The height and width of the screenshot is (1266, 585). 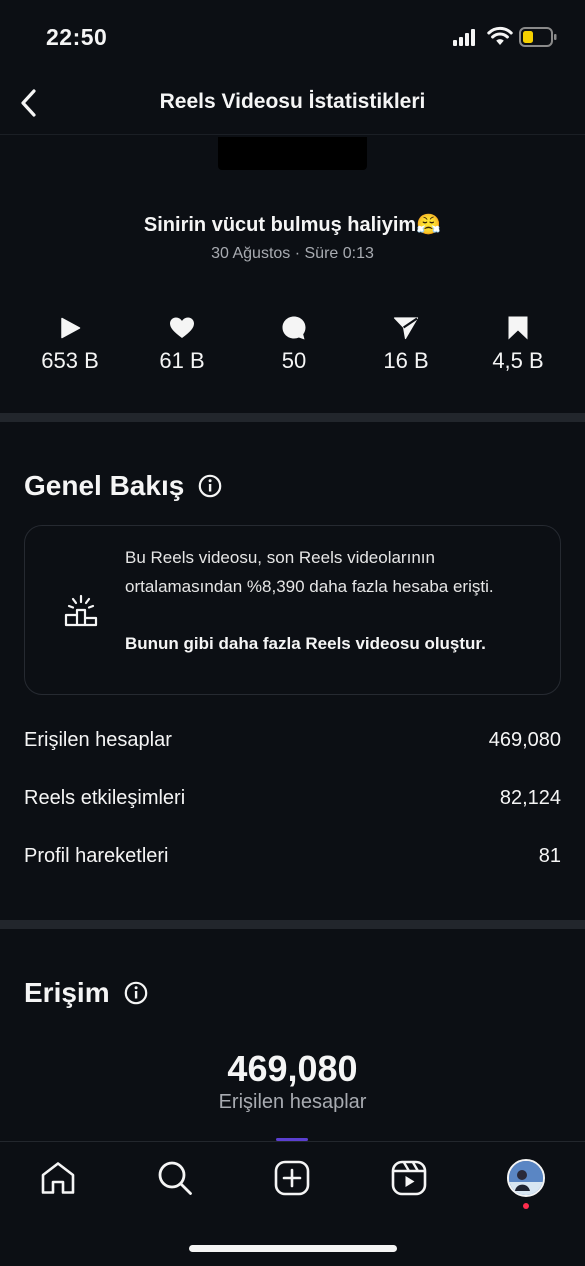 I want to click on home-icon, so click(x=58, y=1178).